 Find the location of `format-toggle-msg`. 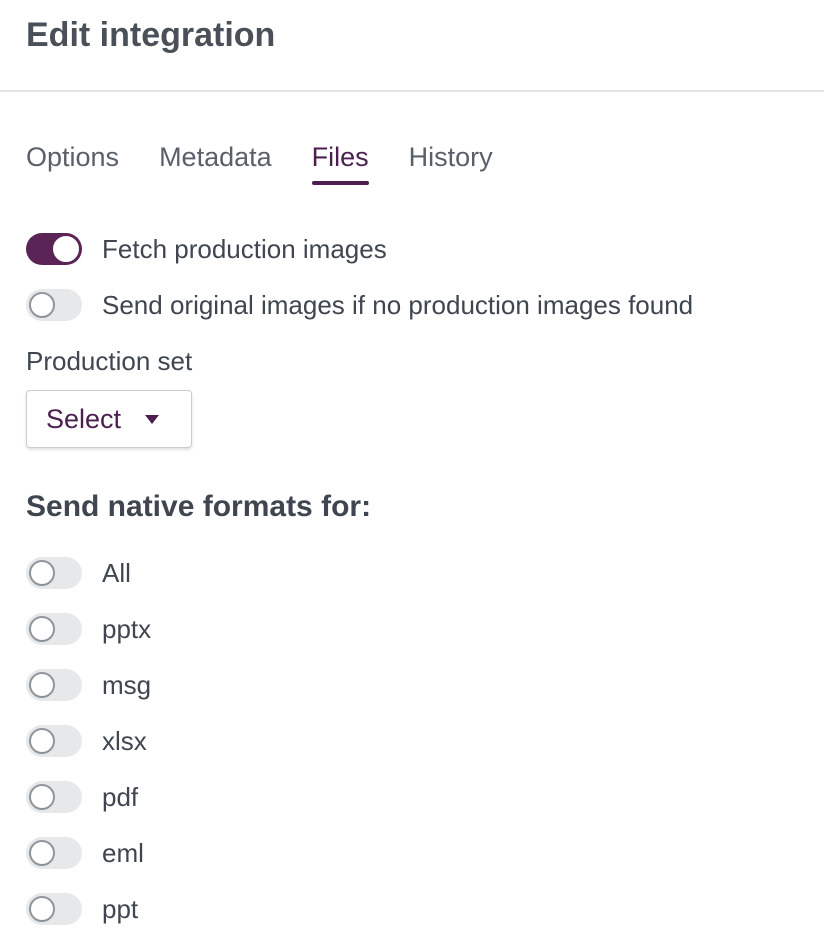

format-toggle-msg is located at coordinates (54, 685).